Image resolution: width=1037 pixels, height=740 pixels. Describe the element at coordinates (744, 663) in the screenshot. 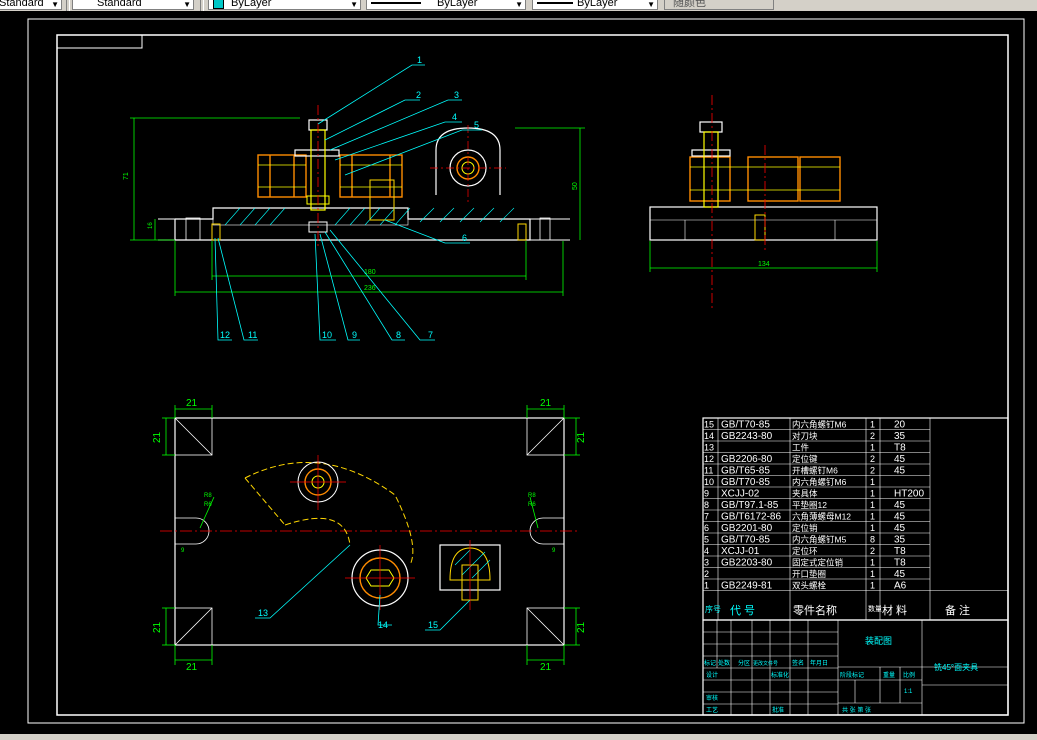

I see `label-zone: 分区` at that location.